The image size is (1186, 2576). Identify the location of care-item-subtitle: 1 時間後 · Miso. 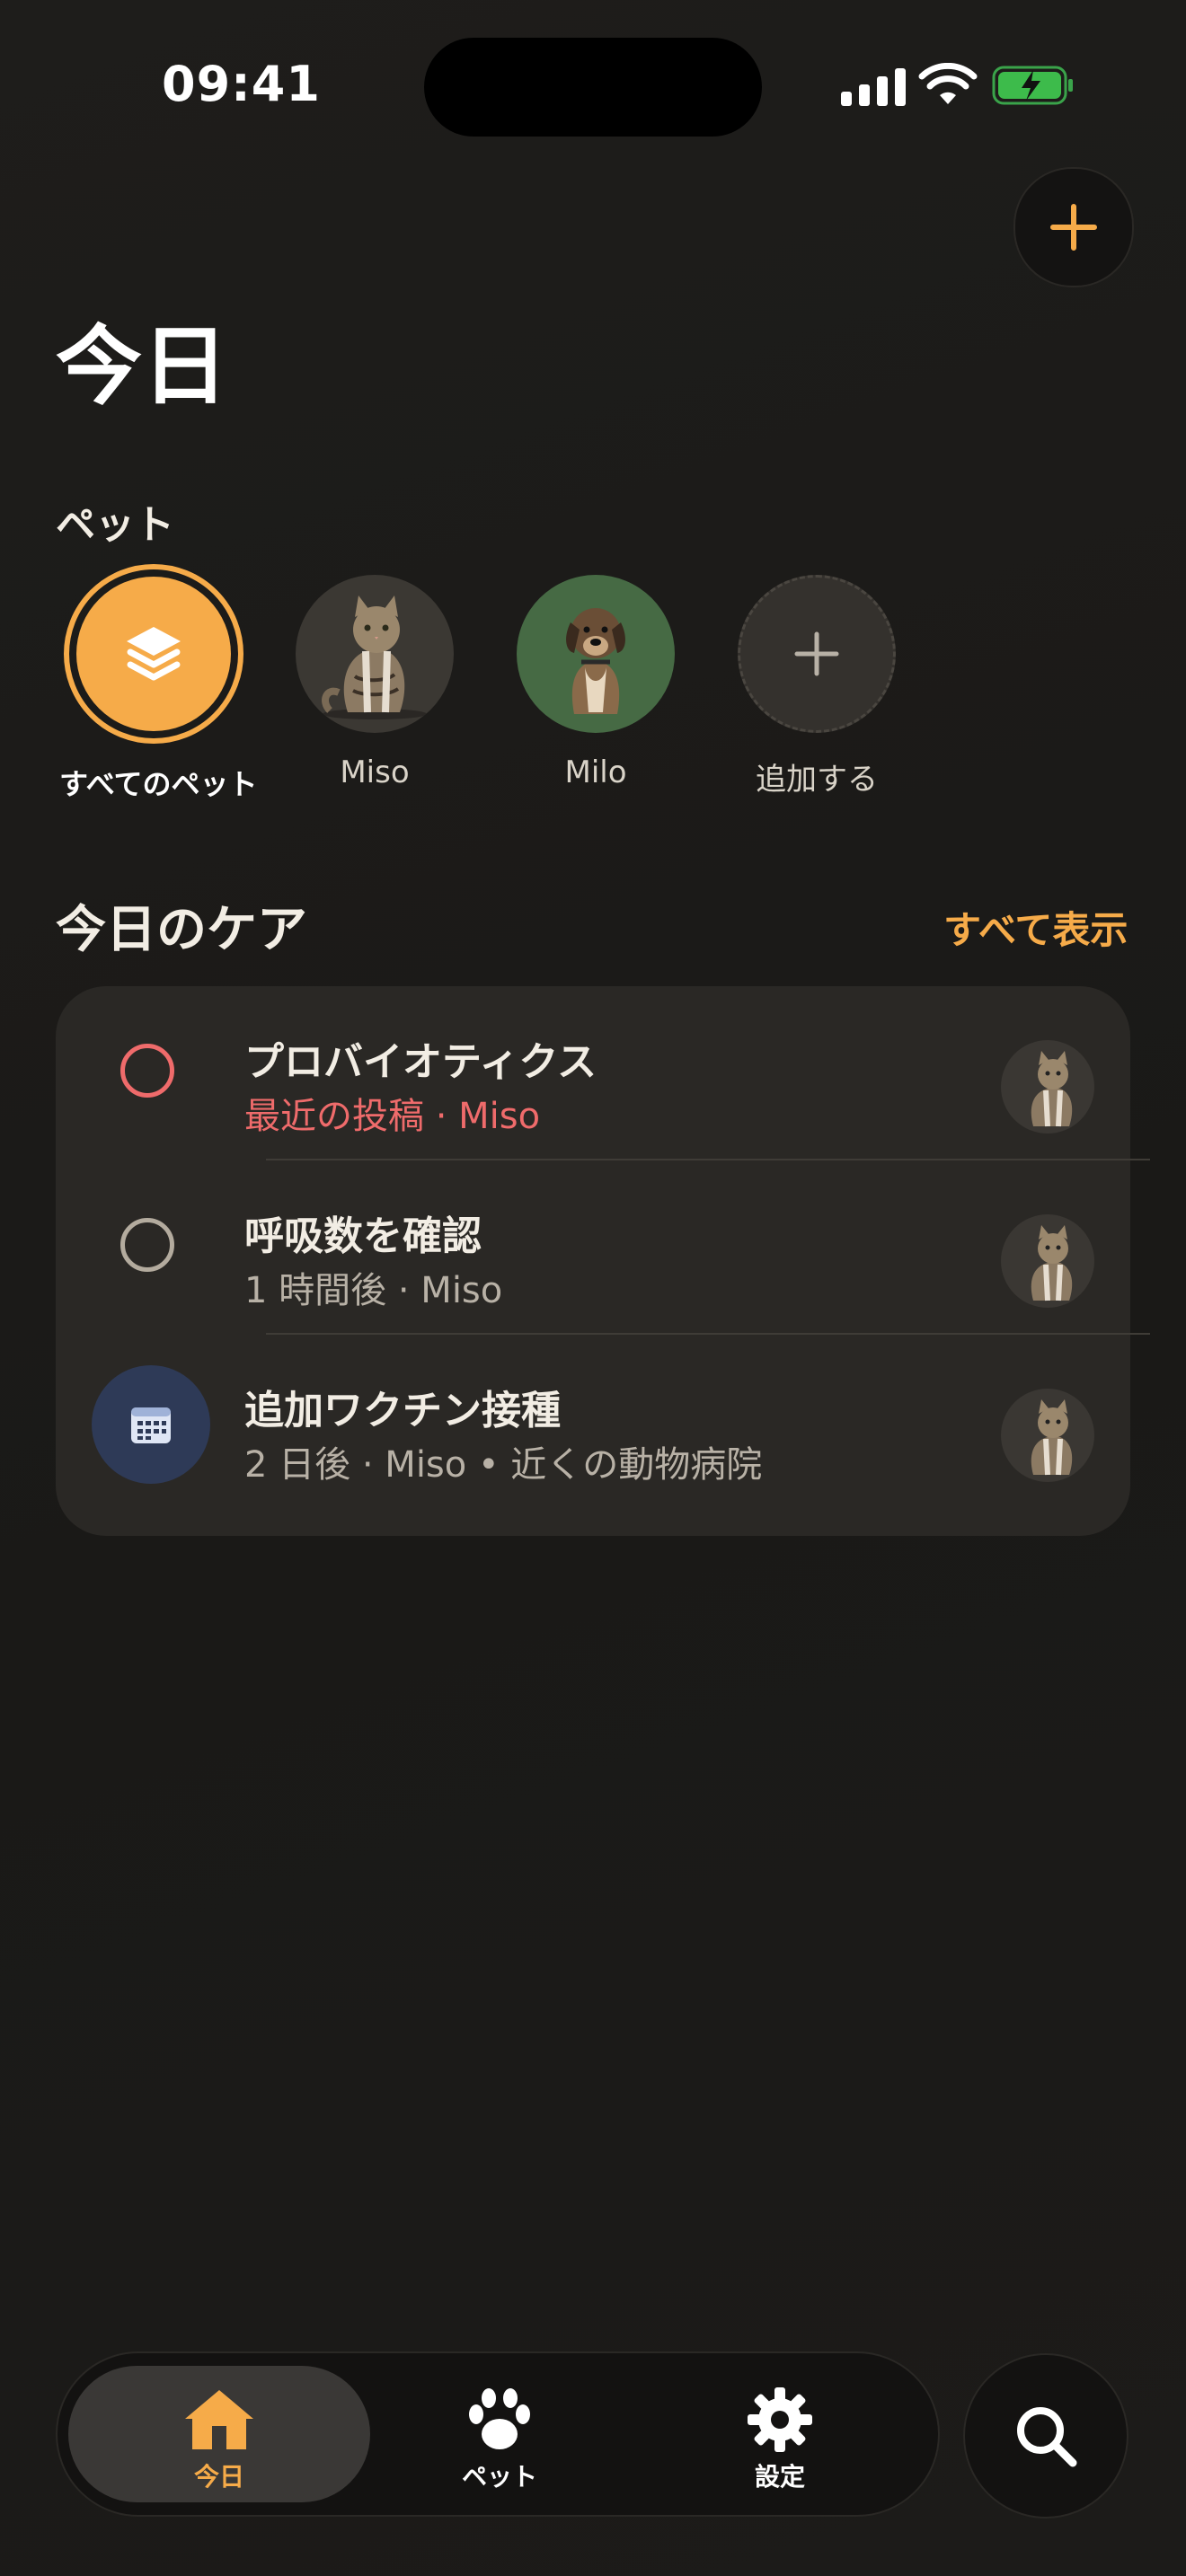
(373, 1290).